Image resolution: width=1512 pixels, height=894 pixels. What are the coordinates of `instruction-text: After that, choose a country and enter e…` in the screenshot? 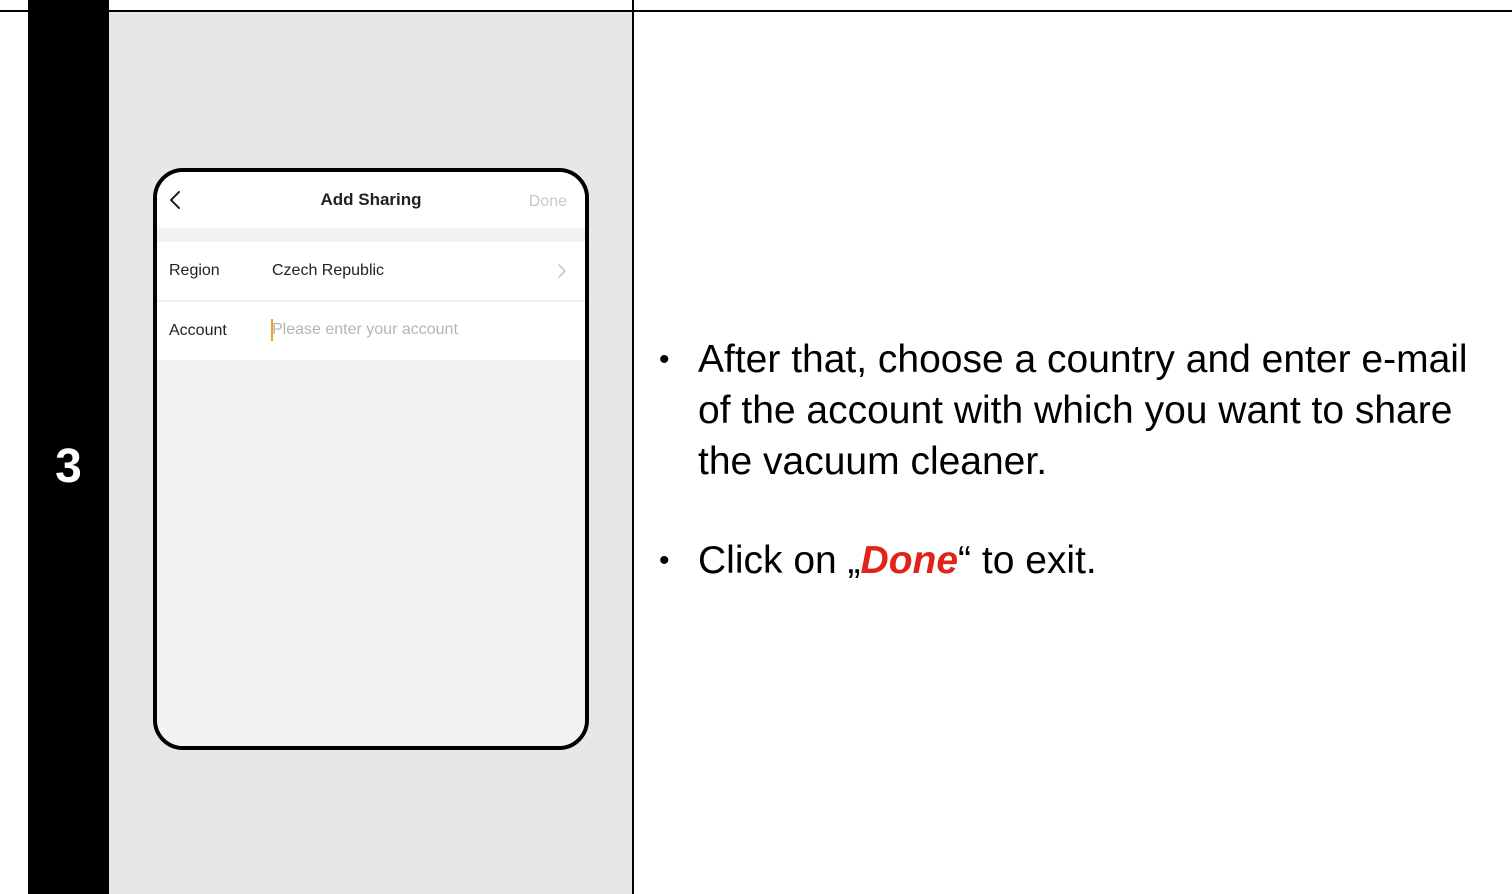 It's located at (1083, 410).